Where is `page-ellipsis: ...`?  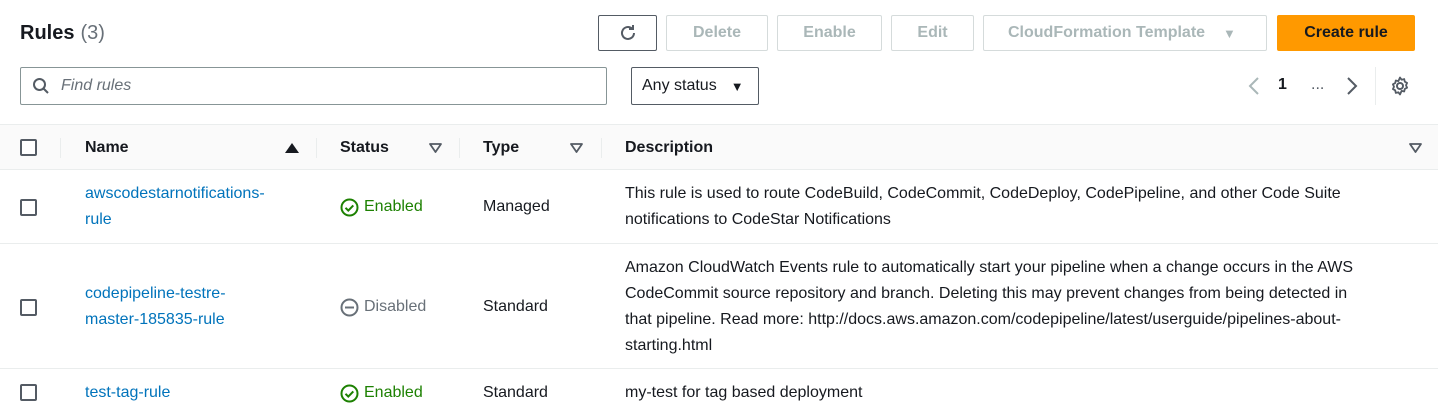
page-ellipsis: ... is located at coordinates (1318, 84).